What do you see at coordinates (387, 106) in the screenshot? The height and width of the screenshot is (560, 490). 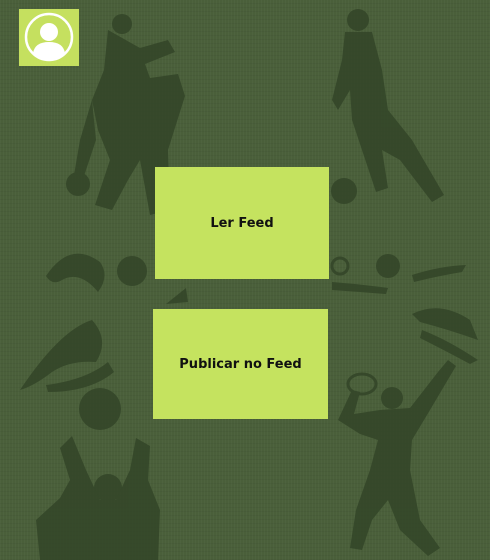 I see `football-player-silhouette` at bounding box center [387, 106].